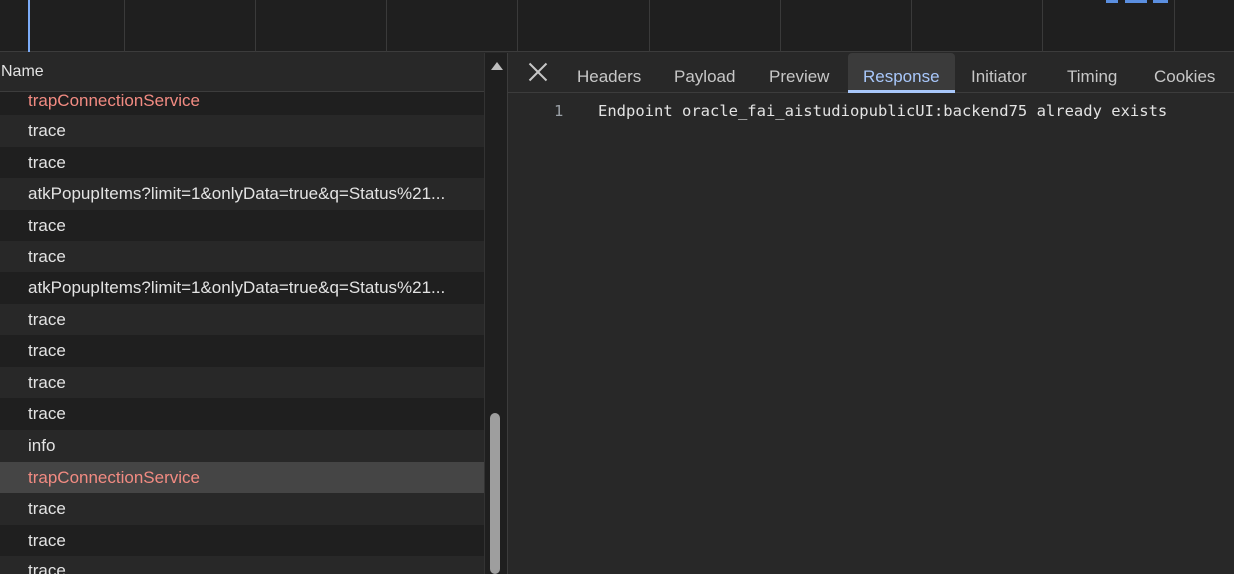 The height and width of the screenshot is (574, 1234). Describe the element at coordinates (242, 446) in the screenshot. I see `request-row: info` at that location.